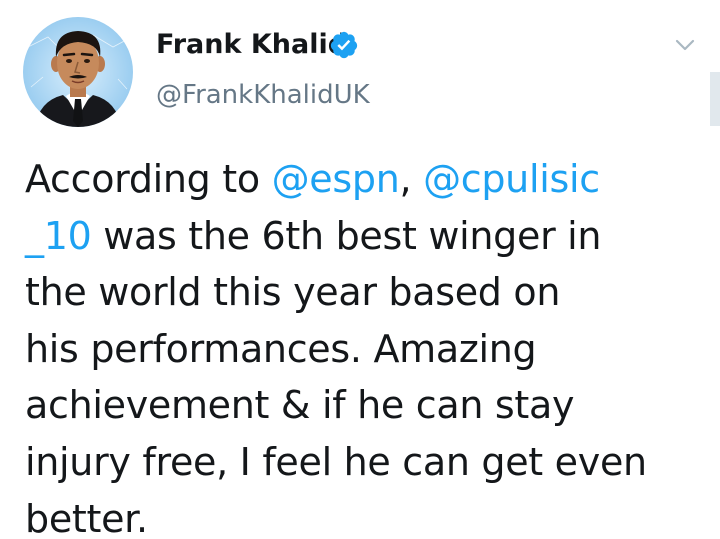 The height and width of the screenshot is (539, 720). I want to click on text-segment: ,, so click(411, 179).